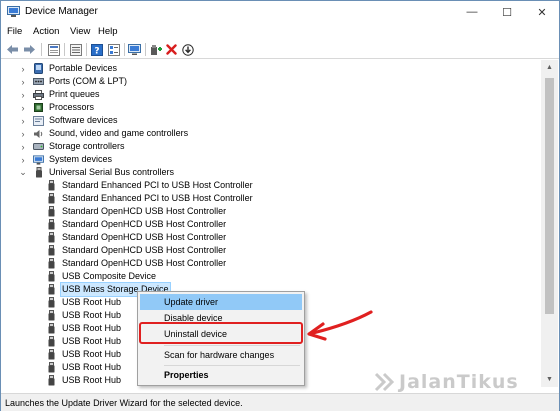 This screenshot has width=560, height=411. What do you see at coordinates (29, 49) in the screenshot?
I see `forward-arrow-icon` at bounding box center [29, 49].